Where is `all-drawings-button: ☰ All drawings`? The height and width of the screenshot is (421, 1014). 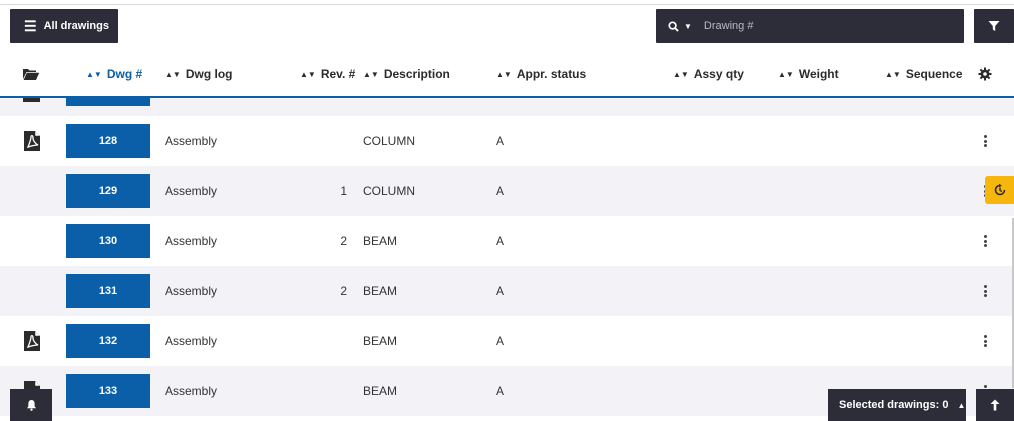 all-drawings-button: ☰ All drawings is located at coordinates (64, 26).